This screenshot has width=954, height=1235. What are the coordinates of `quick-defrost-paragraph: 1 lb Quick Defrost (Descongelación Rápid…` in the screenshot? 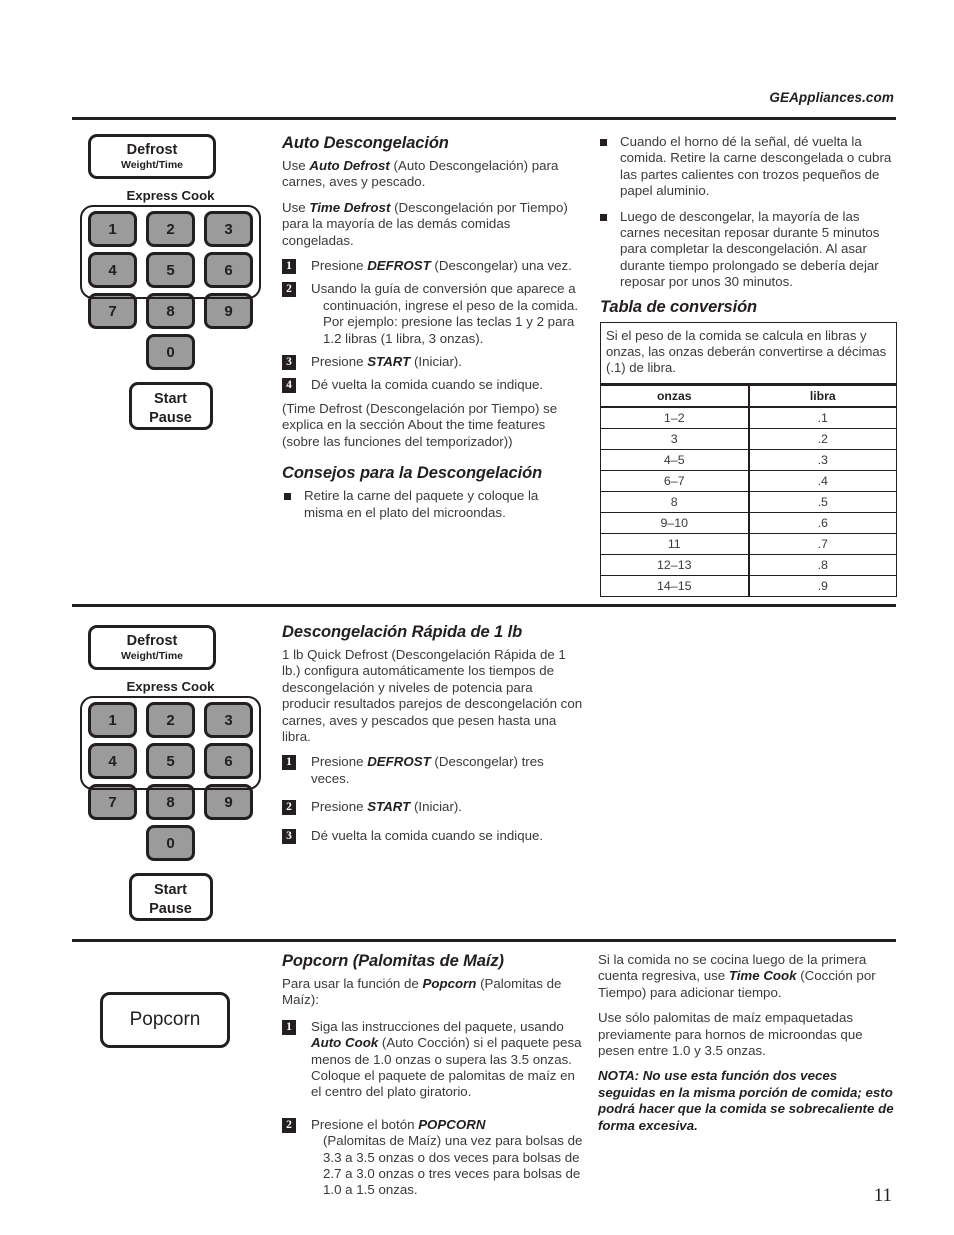 It's located at (432, 696).